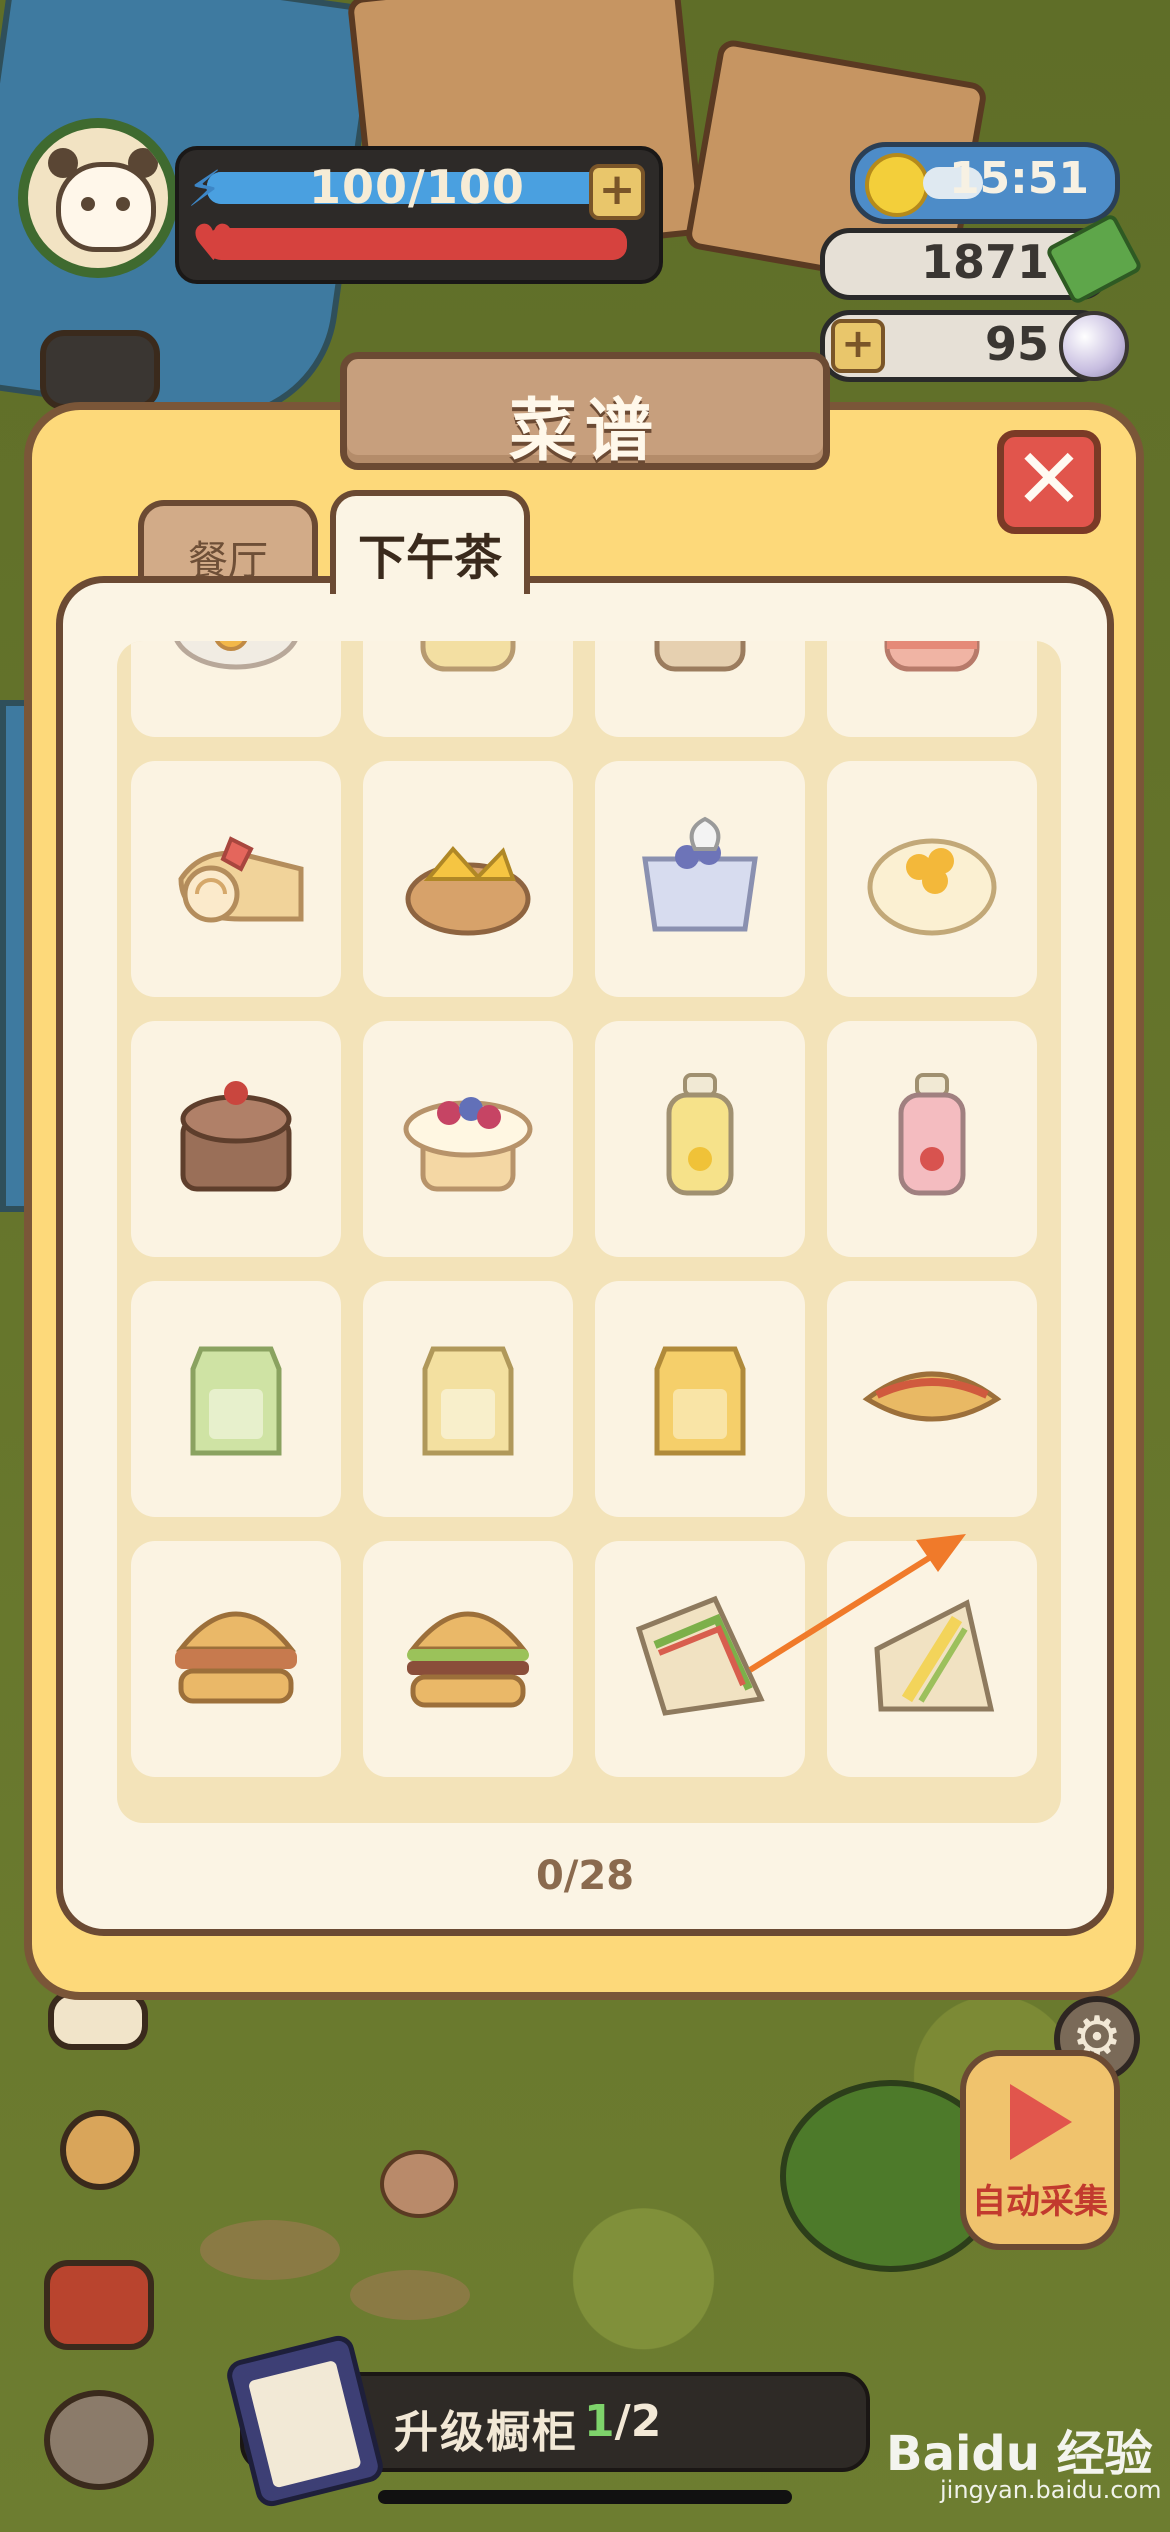 The image size is (1170, 2532). What do you see at coordinates (932, 887) in the screenshot?
I see `mango-cream-cake-icon` at bounding box center [932, 887].